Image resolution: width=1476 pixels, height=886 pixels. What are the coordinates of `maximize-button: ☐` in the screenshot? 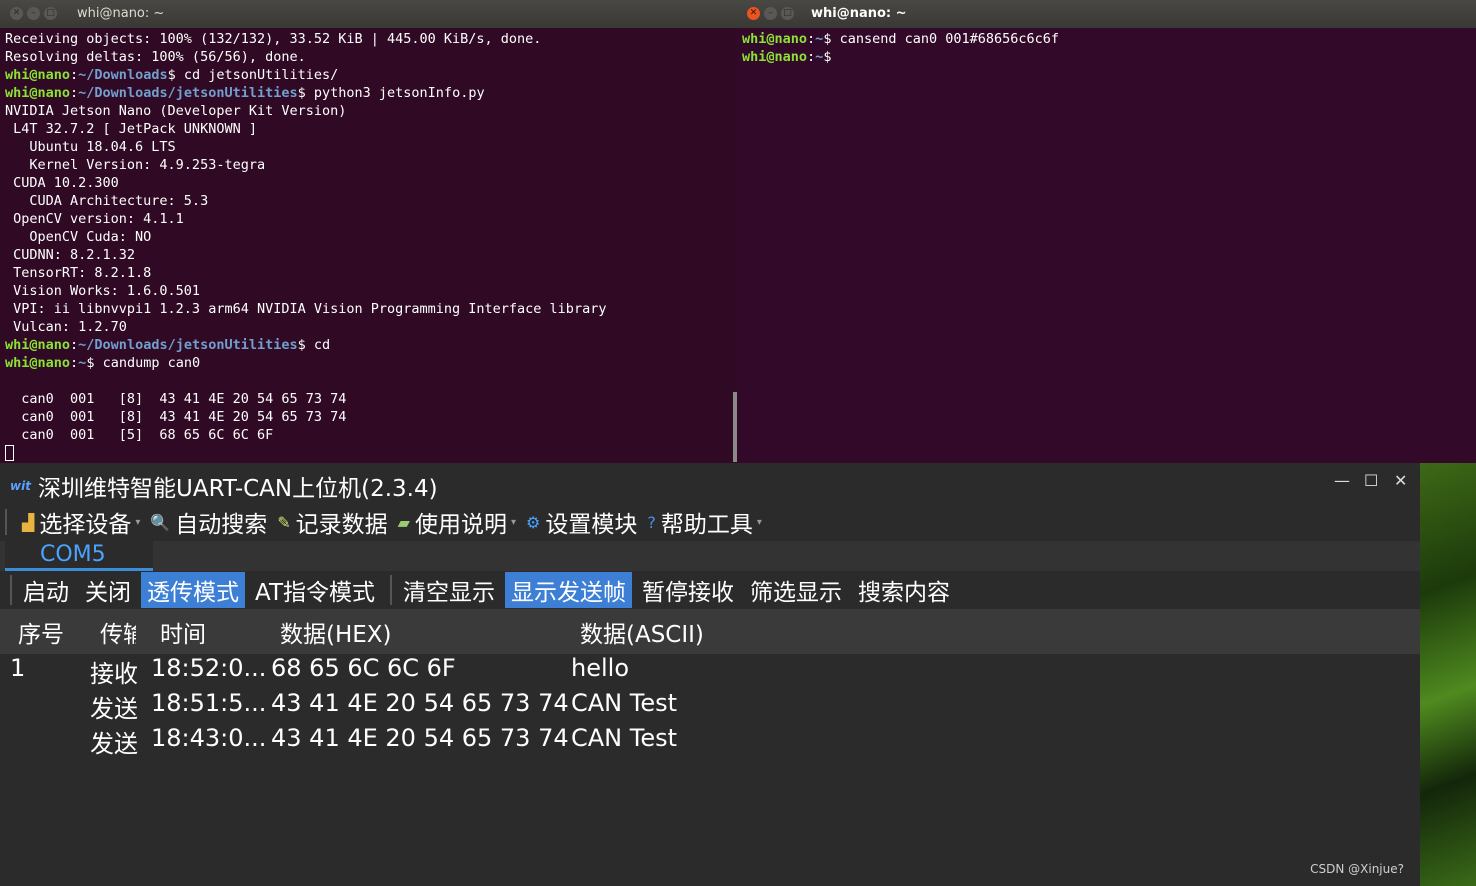 It's located at (1371, 480).